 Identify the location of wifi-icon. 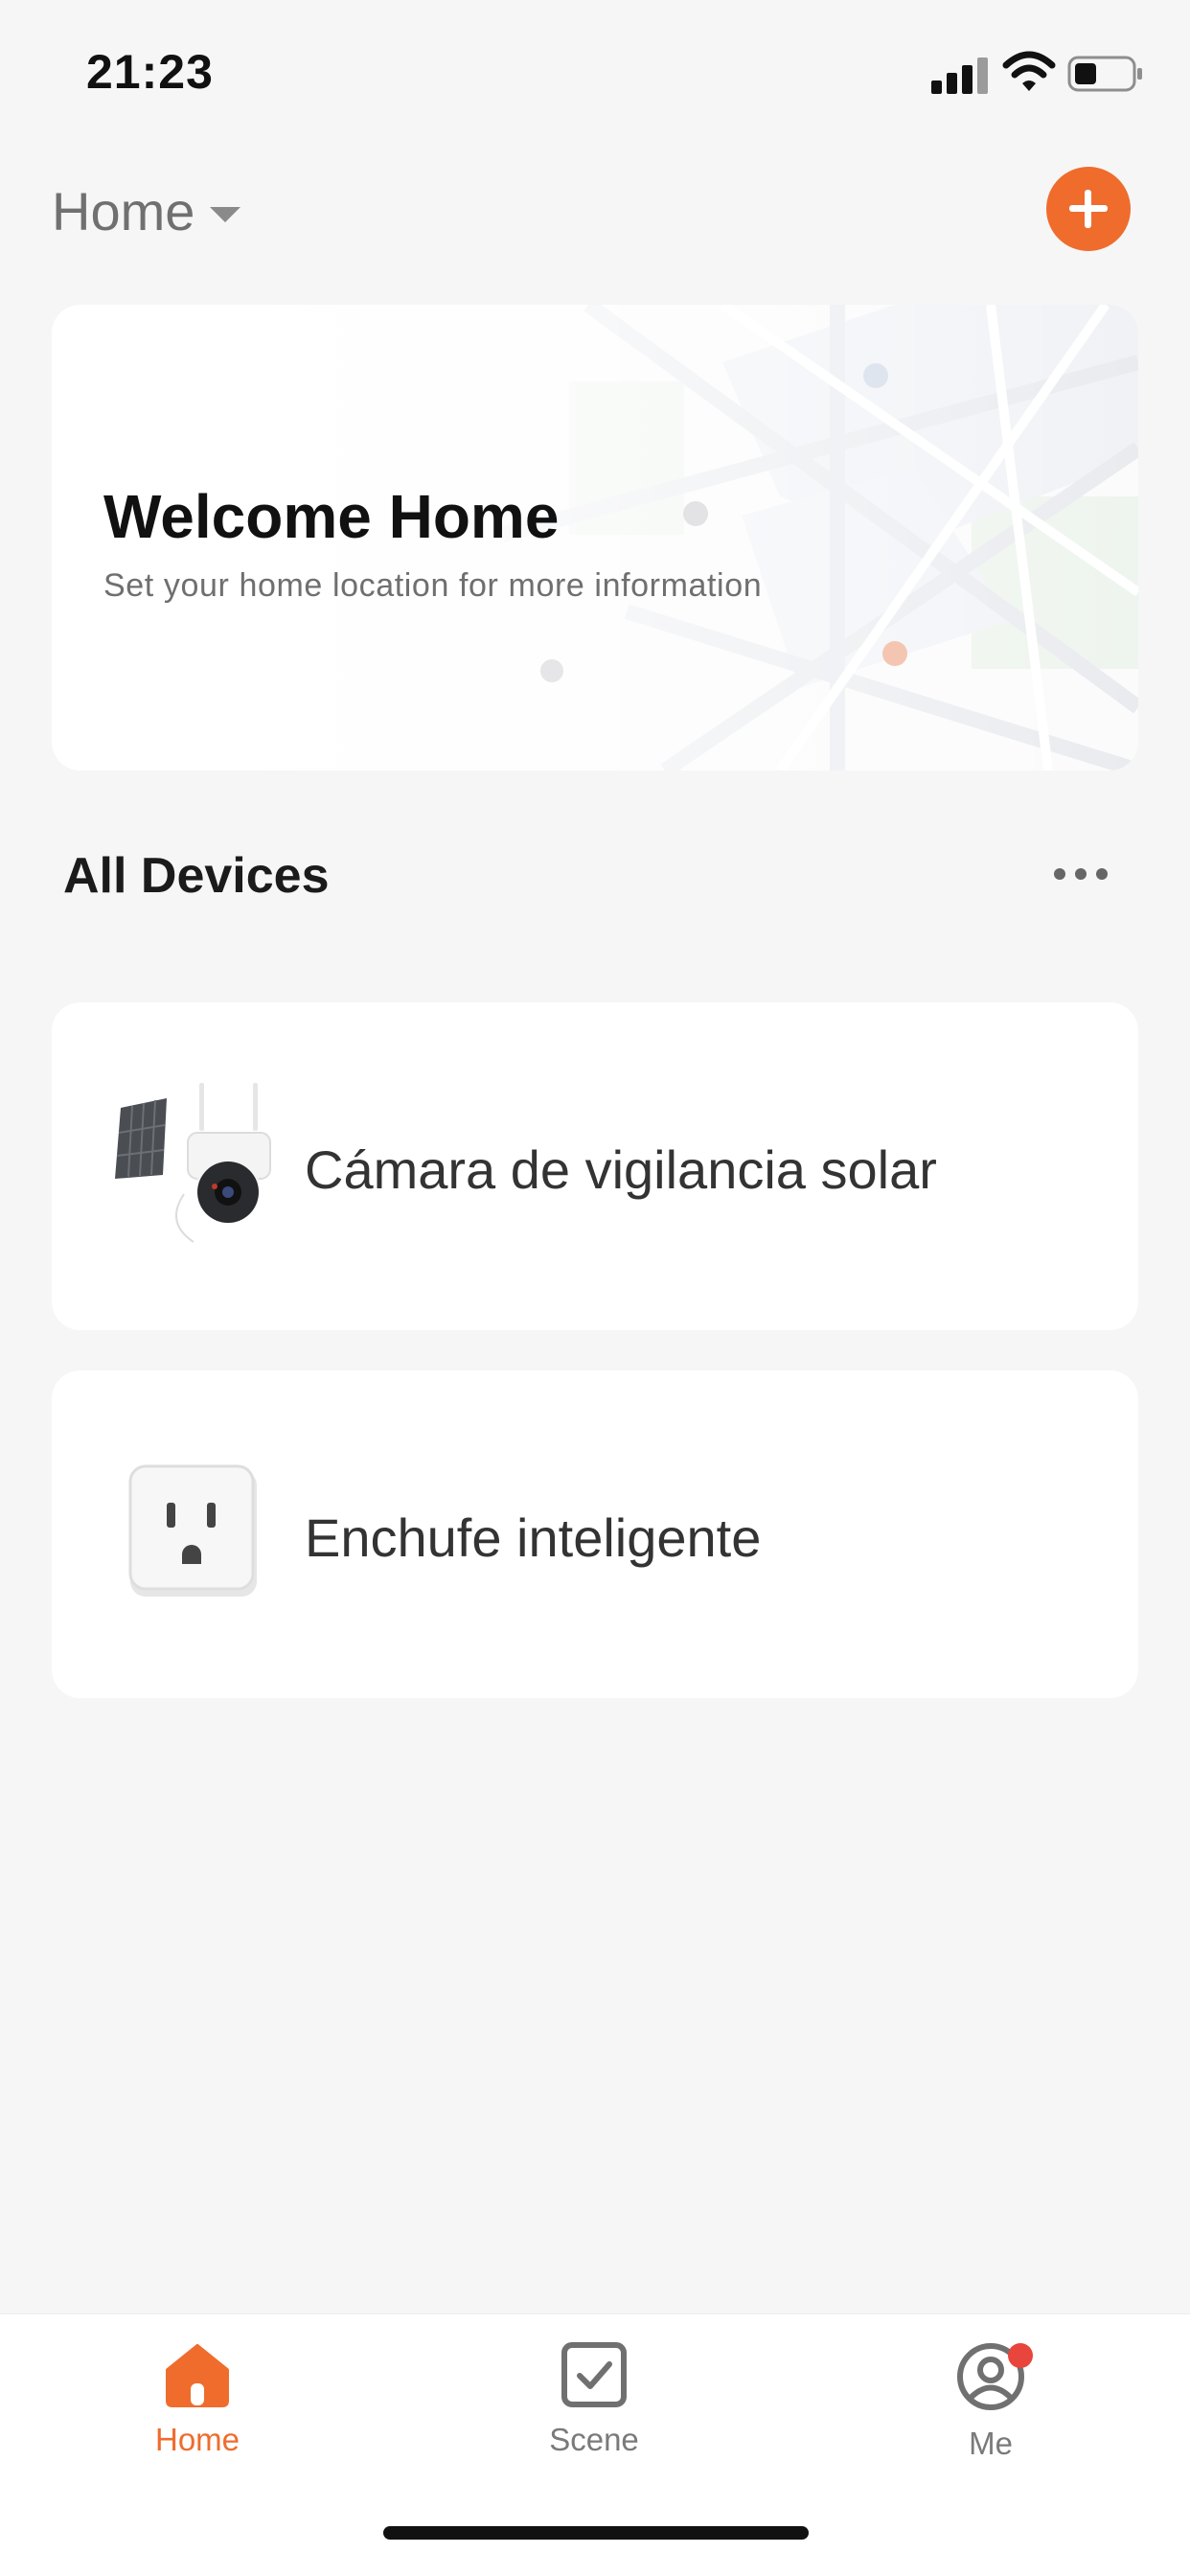
(1029, 71).